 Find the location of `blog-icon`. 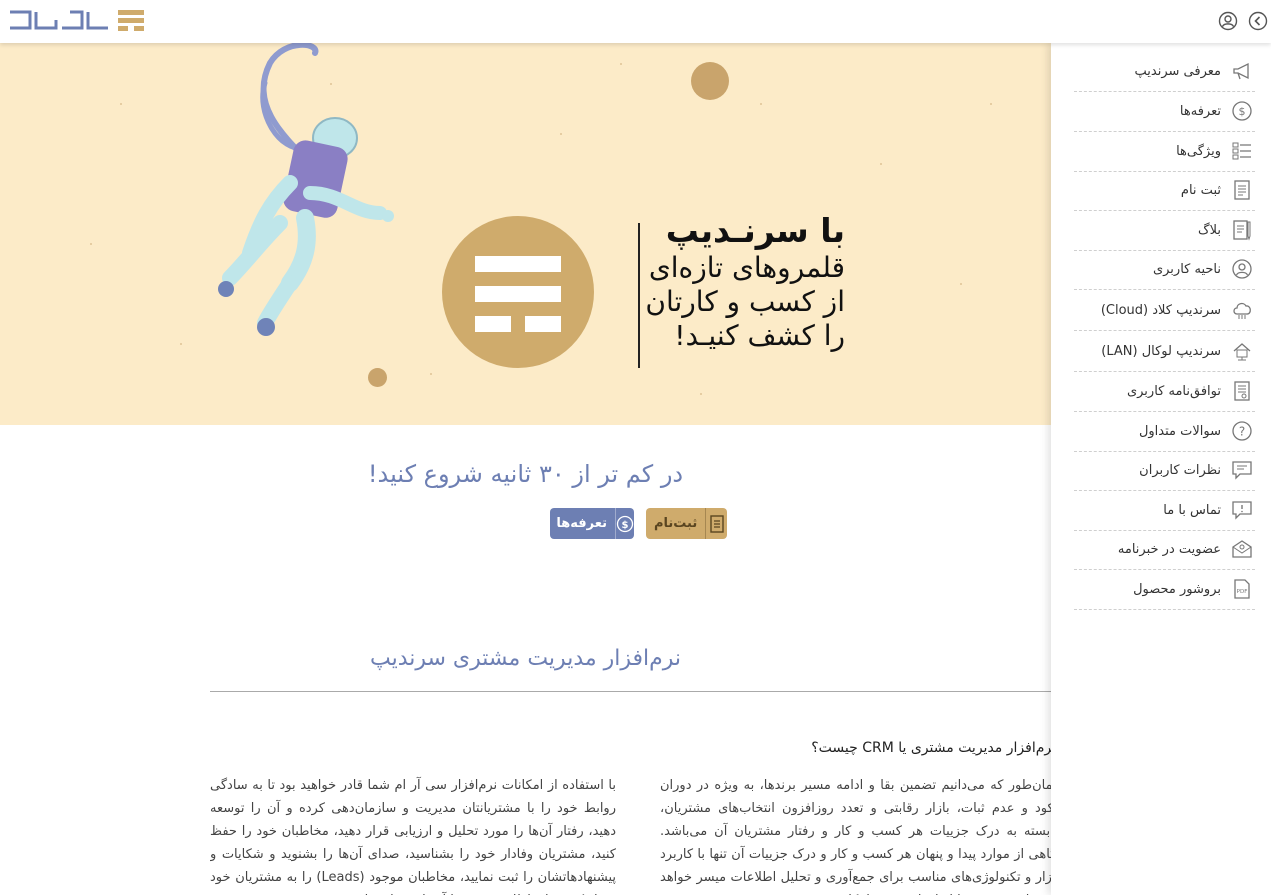

blog-icon is located at coordinates (1242, 230).